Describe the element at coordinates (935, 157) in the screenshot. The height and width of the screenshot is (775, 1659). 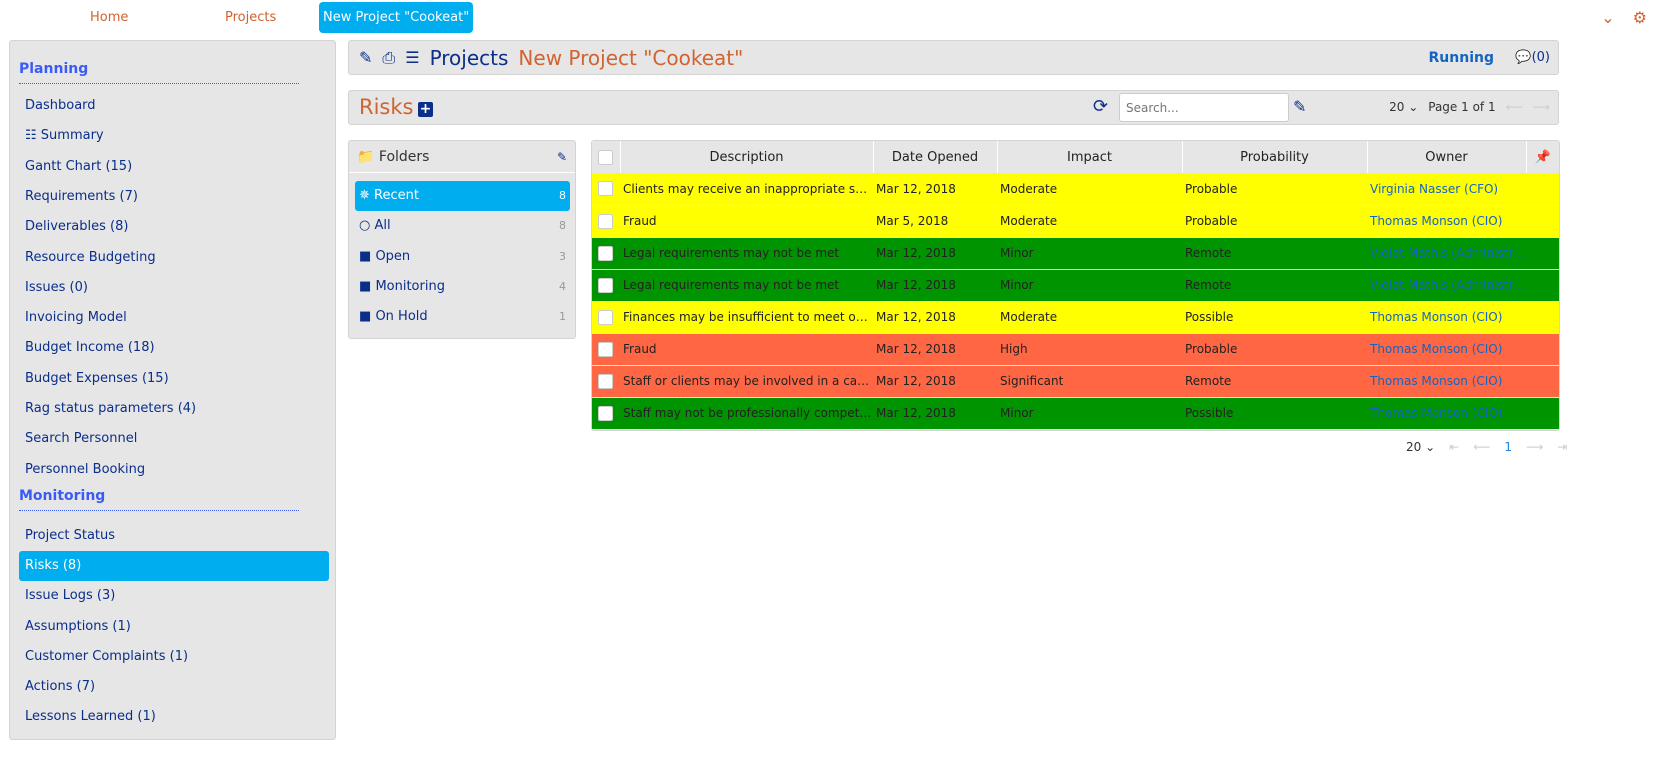
I see `column-date-opened: Date Opened` at that location.